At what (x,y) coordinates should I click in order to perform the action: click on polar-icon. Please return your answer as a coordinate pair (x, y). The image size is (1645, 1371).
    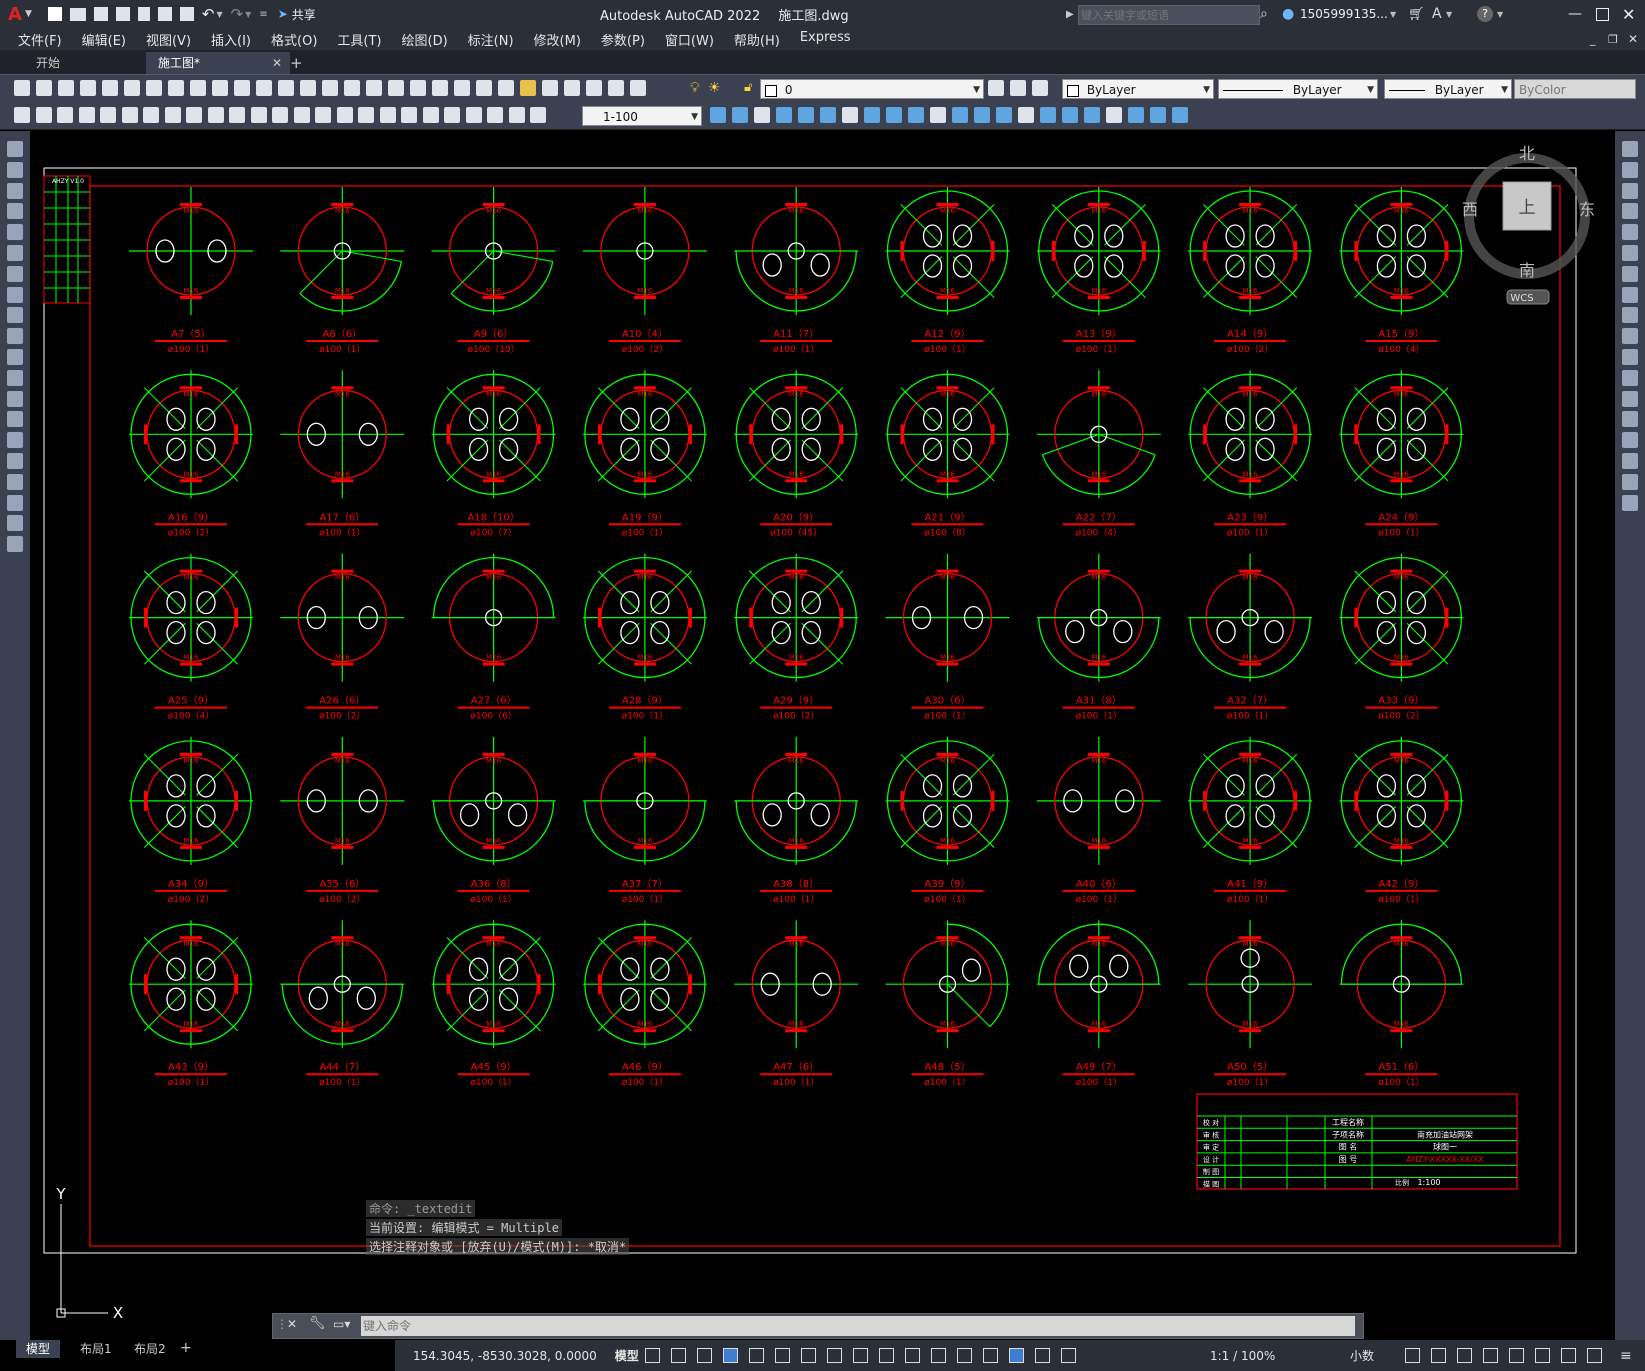
    Looking at the image, I should click on (756, 1355).